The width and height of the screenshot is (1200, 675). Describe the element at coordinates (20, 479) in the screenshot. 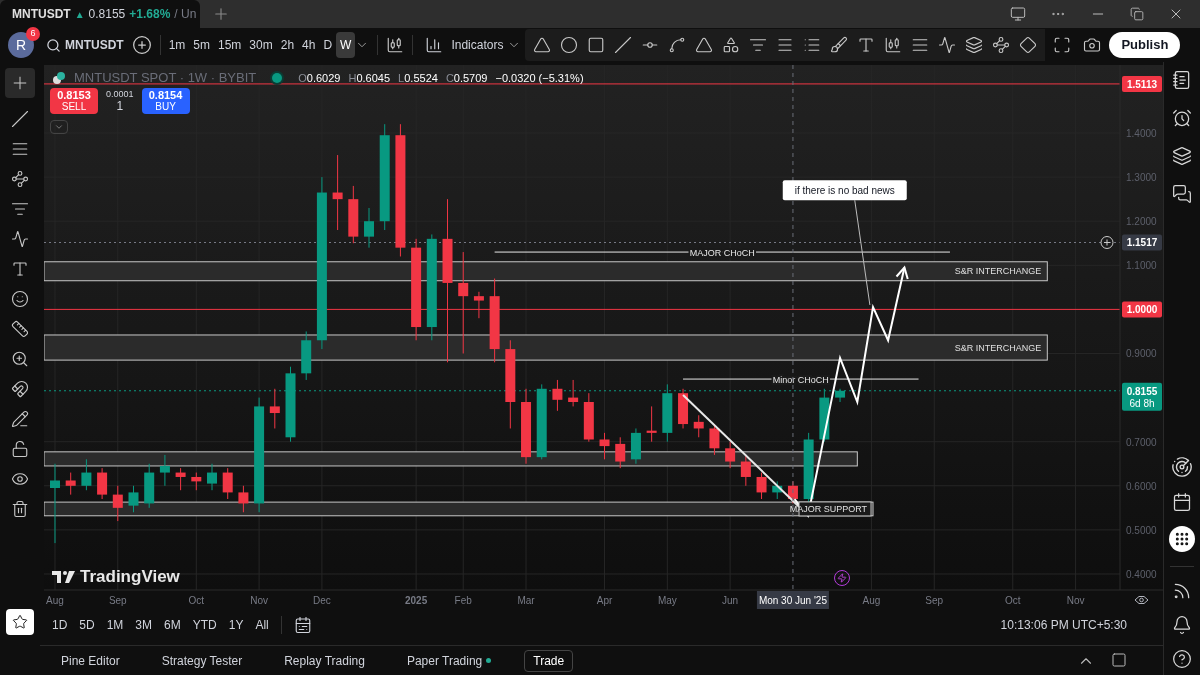

I see `eye-icon` at that location.